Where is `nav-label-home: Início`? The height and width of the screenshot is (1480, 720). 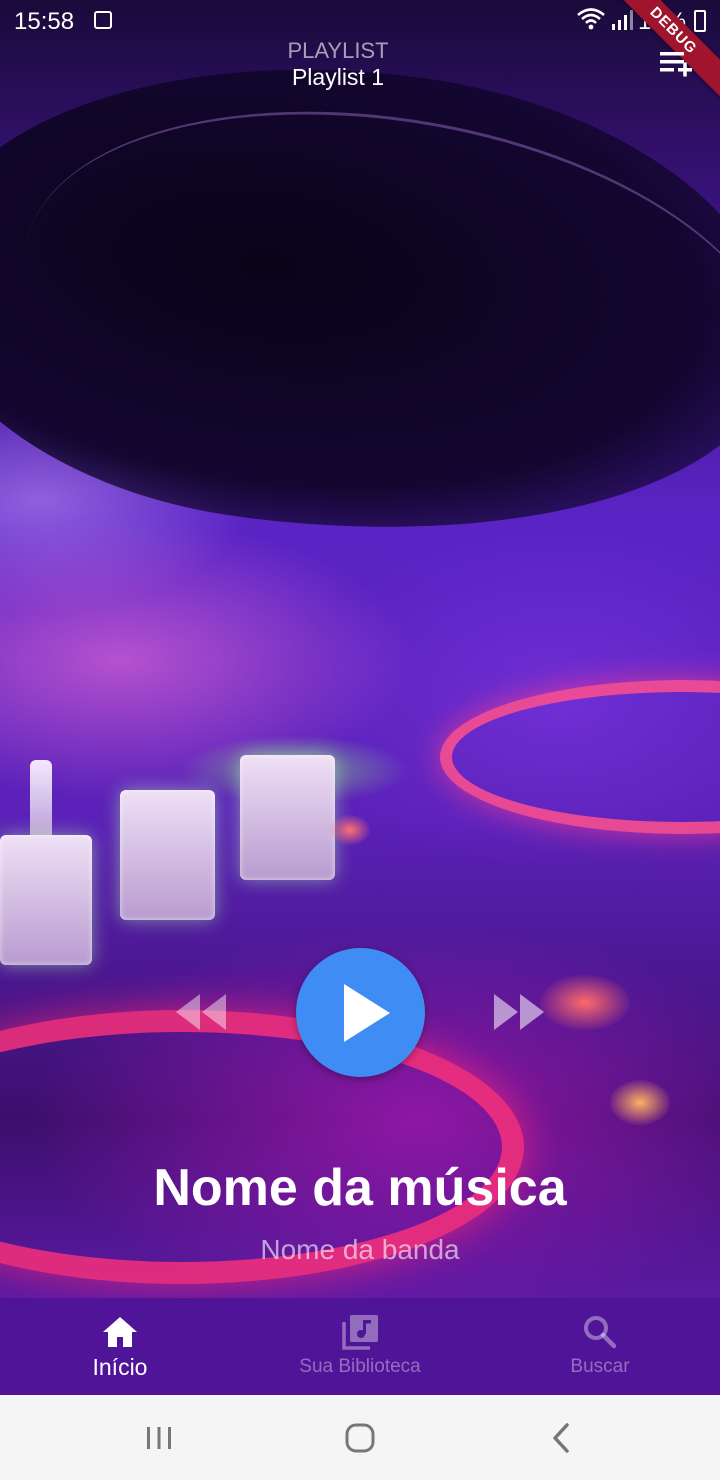 nav-label-home: Início is located at coordinates (120, 1367).